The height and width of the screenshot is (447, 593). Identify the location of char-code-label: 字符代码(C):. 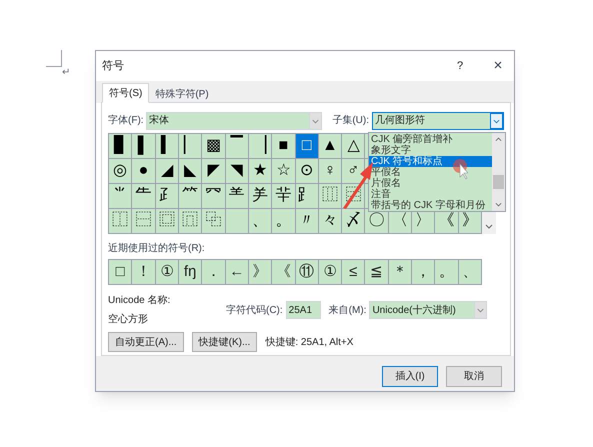
(254, 311).